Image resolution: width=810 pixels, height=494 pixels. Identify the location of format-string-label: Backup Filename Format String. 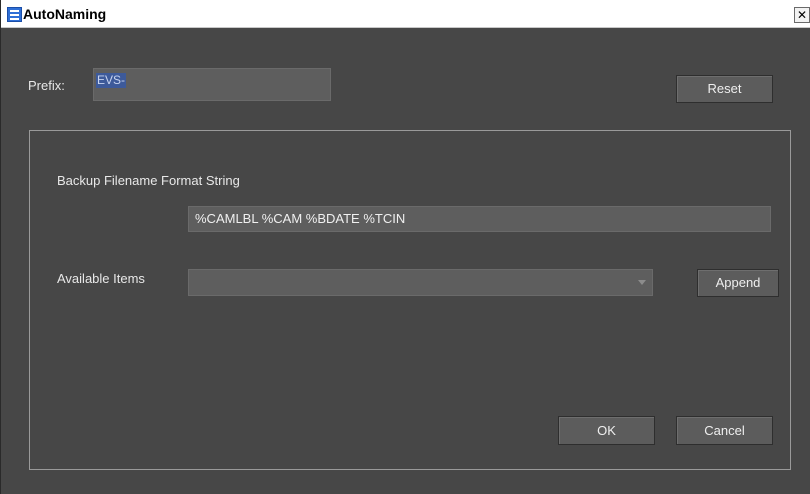
(148, 180).